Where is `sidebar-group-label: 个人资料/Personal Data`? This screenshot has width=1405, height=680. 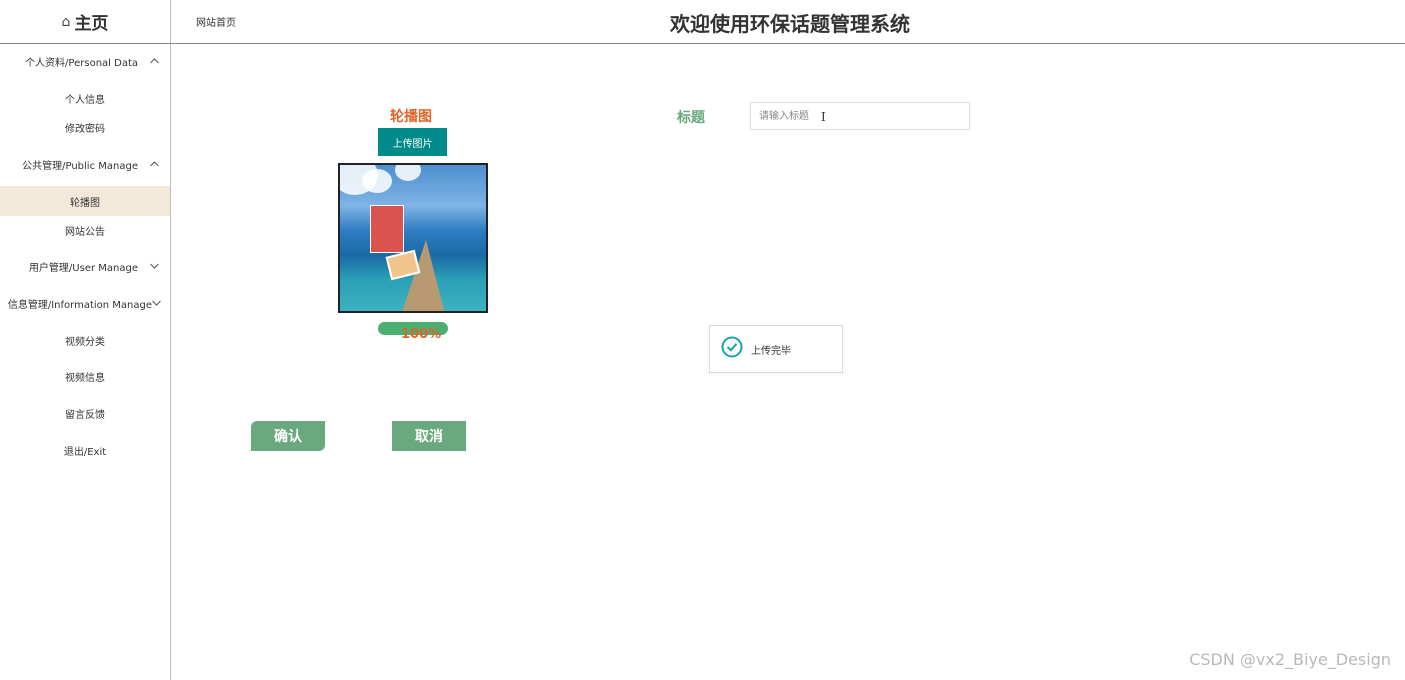
sidebar-group-label: 个人资料/Personal Data is located at coordinates (81, 63).